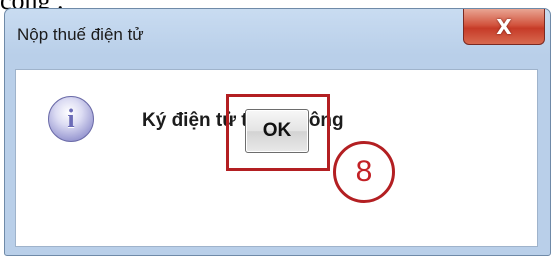 The height and width of the screenshot is (259, 556). What do you see at coordinates (80, 34) in the screenshot?
I see `dialog-title: Nộp thuế điện tử` at bounding box center [80, 34].